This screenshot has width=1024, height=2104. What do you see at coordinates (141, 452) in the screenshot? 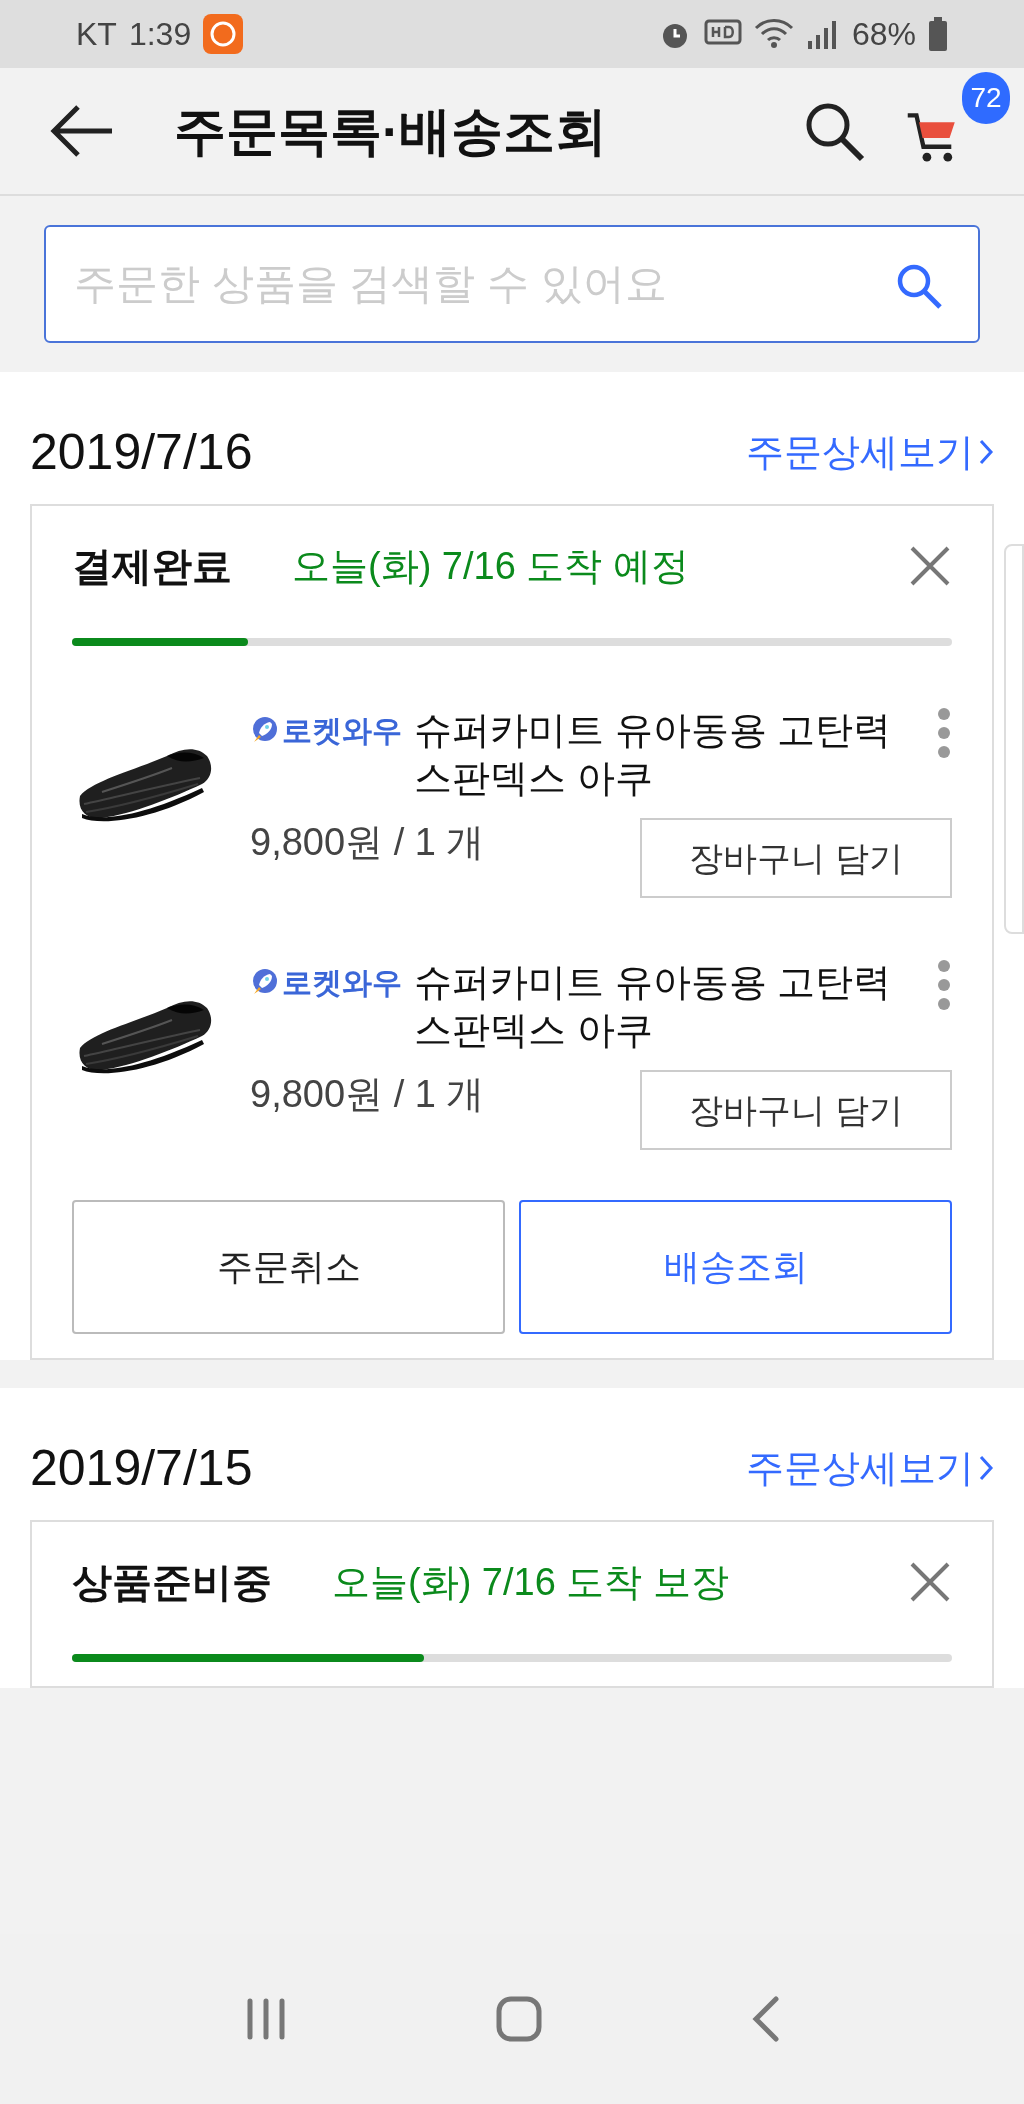
I see `order-date: 2019/7/16` at bounding box center [141, 452].